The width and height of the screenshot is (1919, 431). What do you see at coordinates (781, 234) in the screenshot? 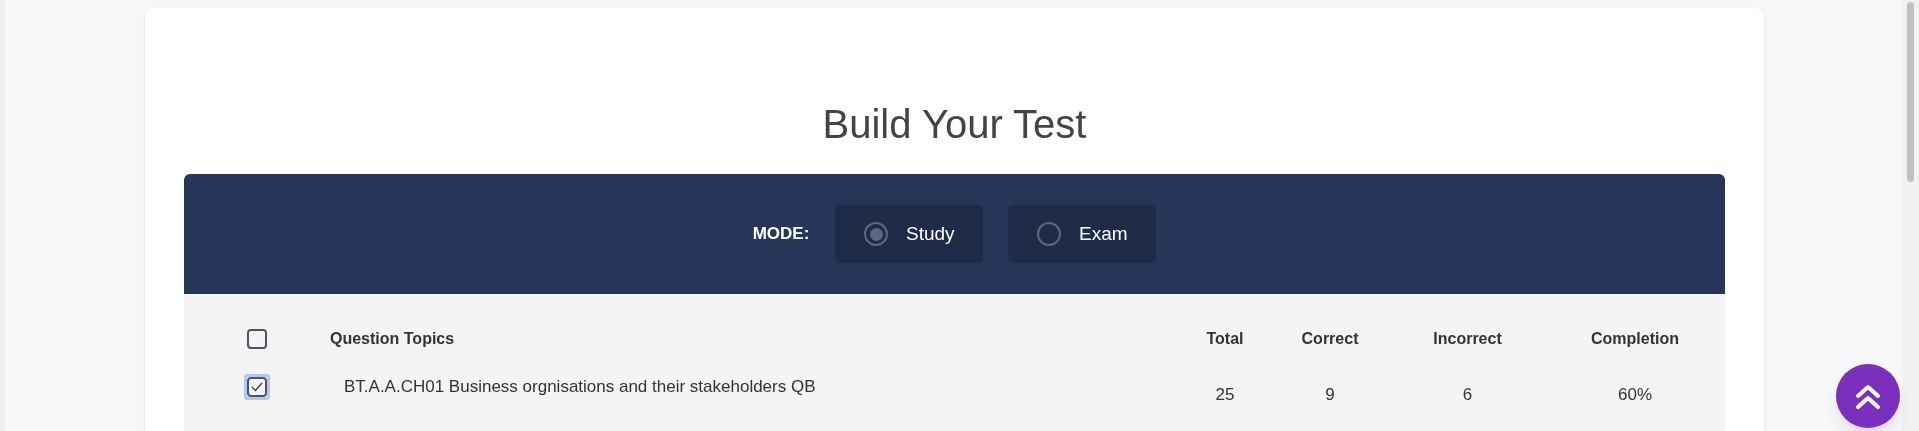
I see `mode-label: MODE:` at bounding box center [781, 234].